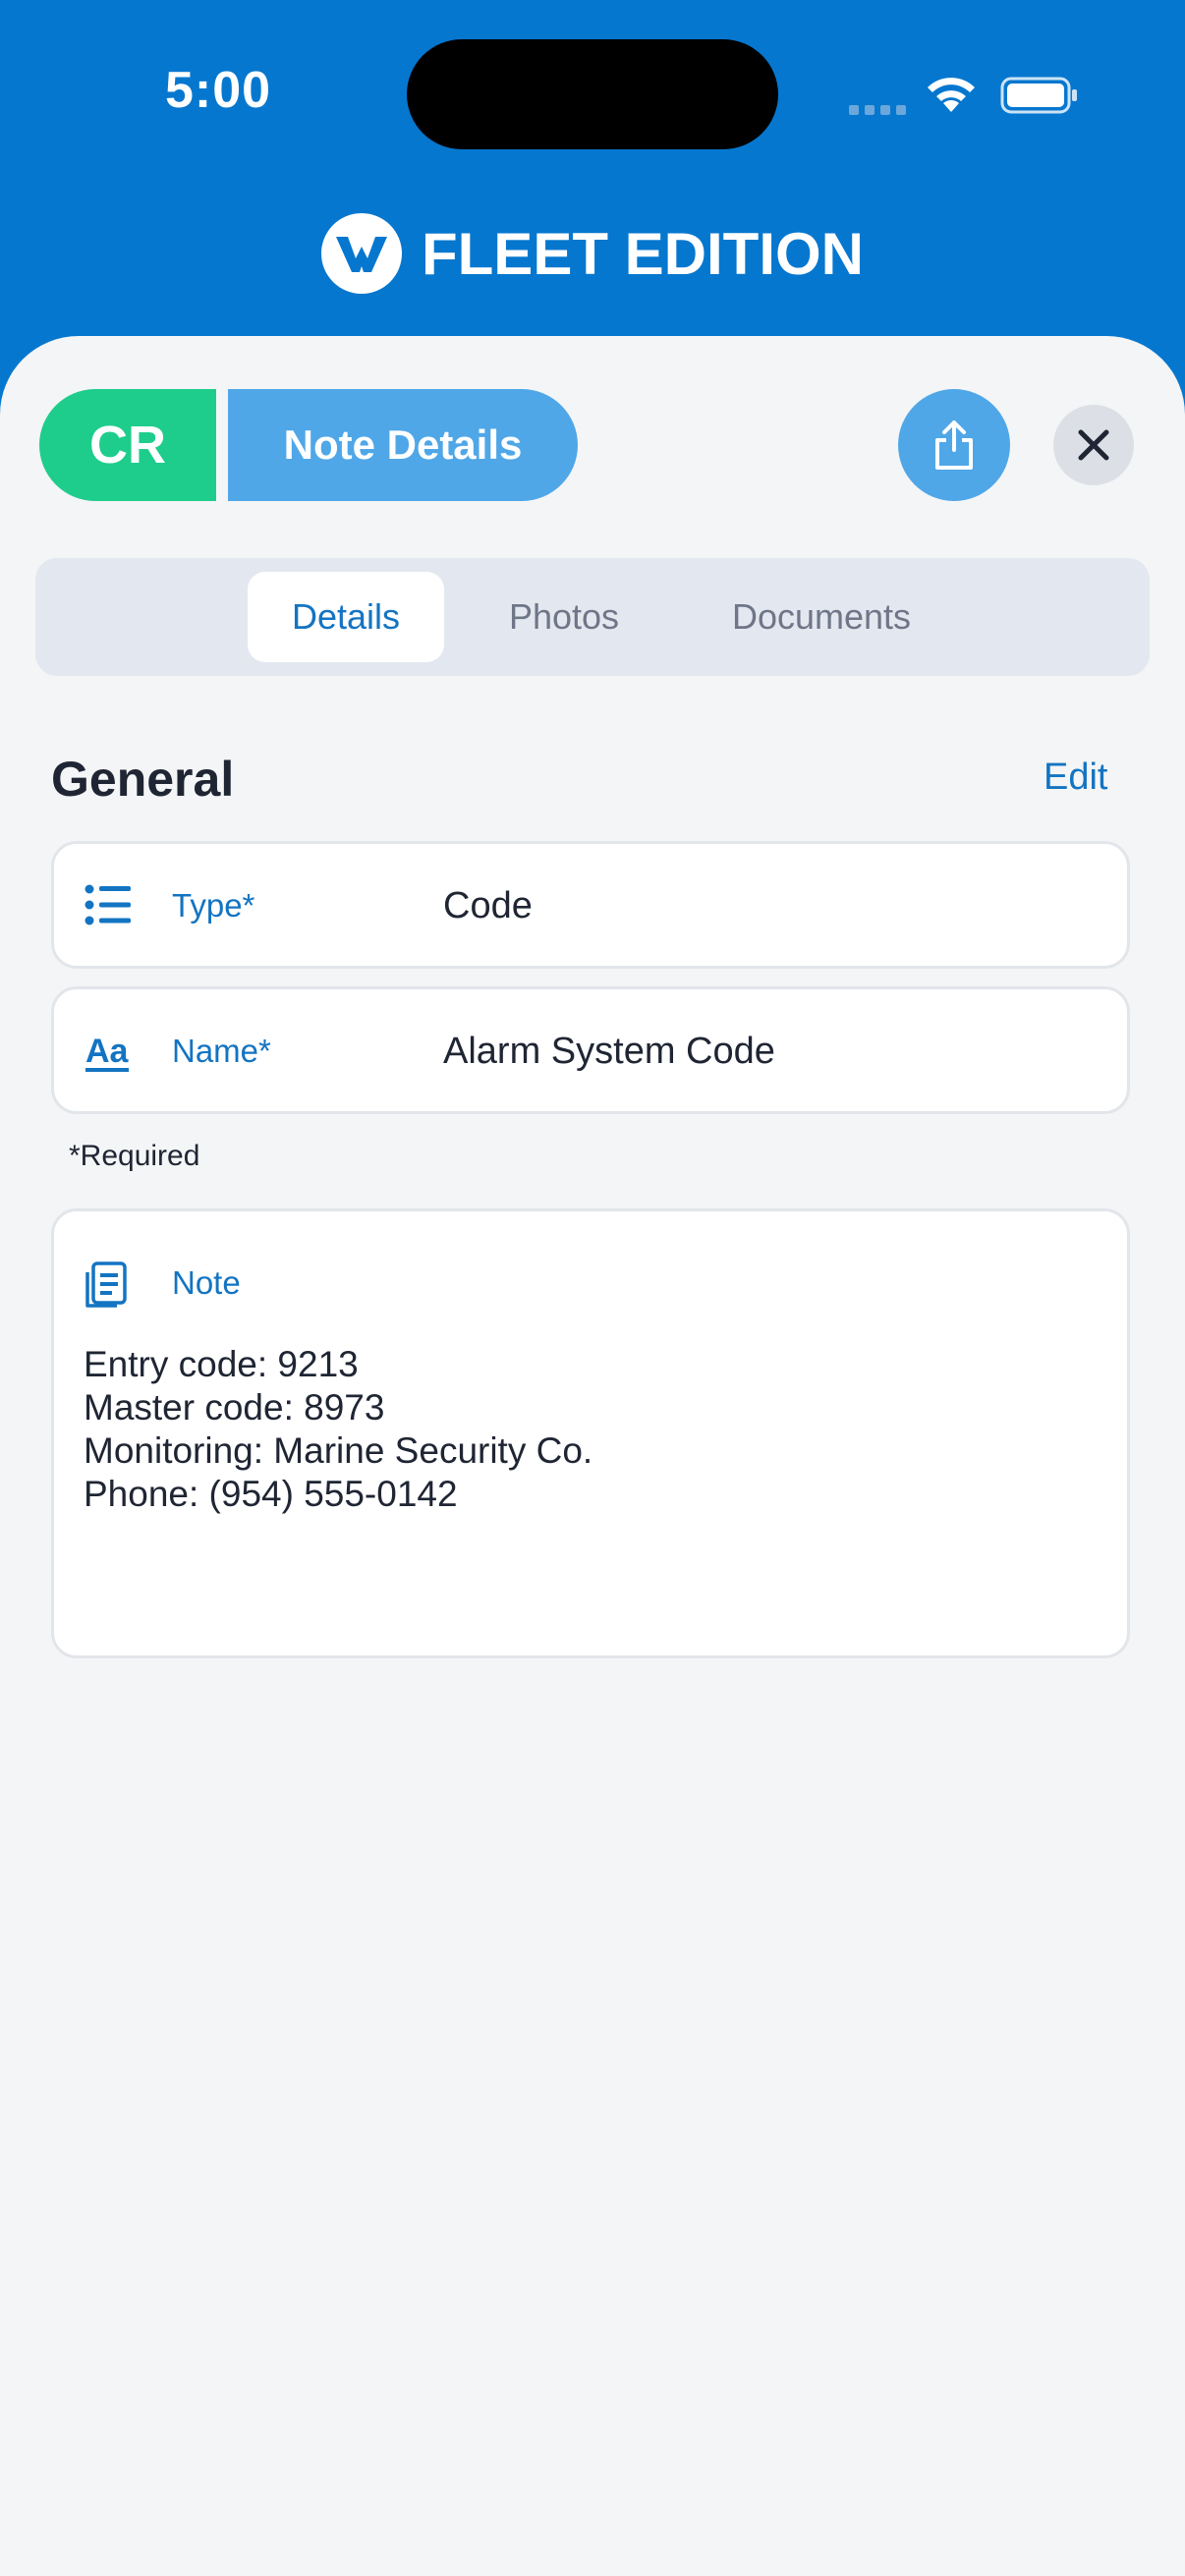 This screenshot has width=1185, height=2576. What do you see at coordinates (362, 253) in the screenshot?
I see `brand-logo-icon` at bounding box center [362, 253].